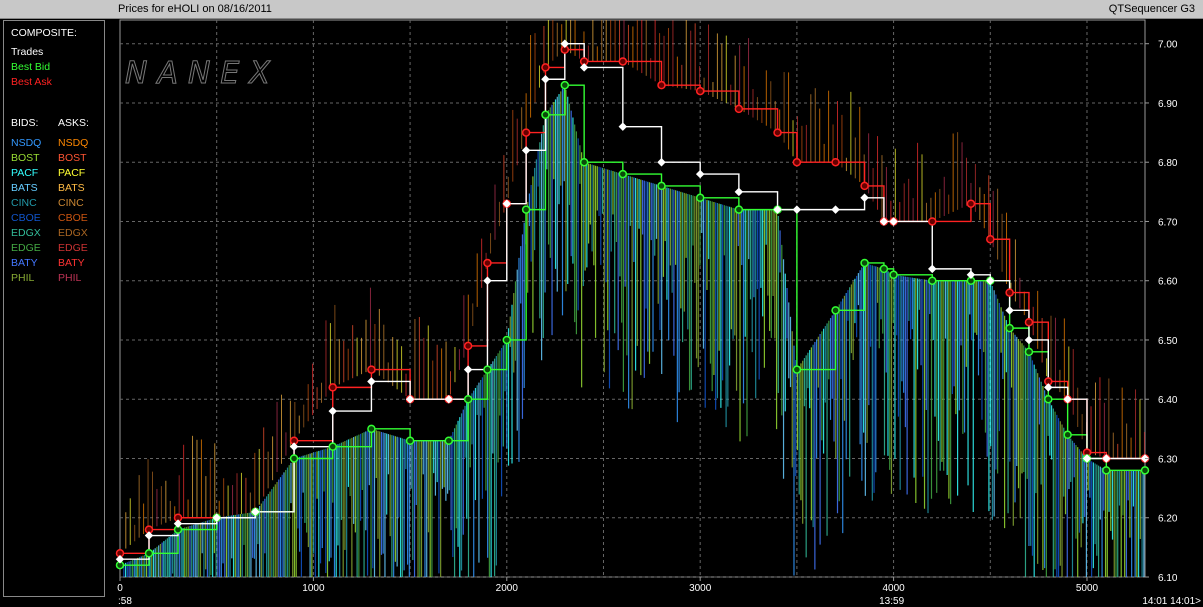 This screenshot has width=1203, height=607. I want to click on time-label: 14:01 14:01>, so click(1171, 601).